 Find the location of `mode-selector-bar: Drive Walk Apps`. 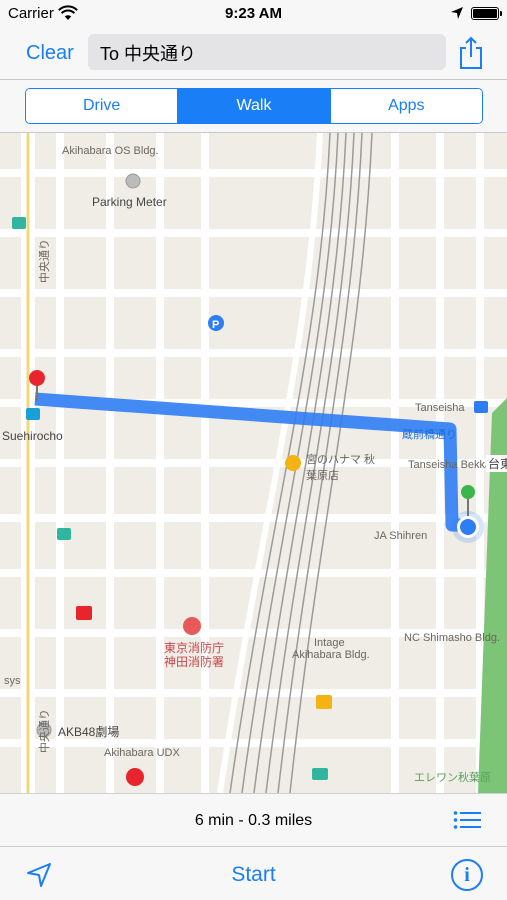

mode-selector-bar: Drive Walk Apps is located at coordinates (253, 106).